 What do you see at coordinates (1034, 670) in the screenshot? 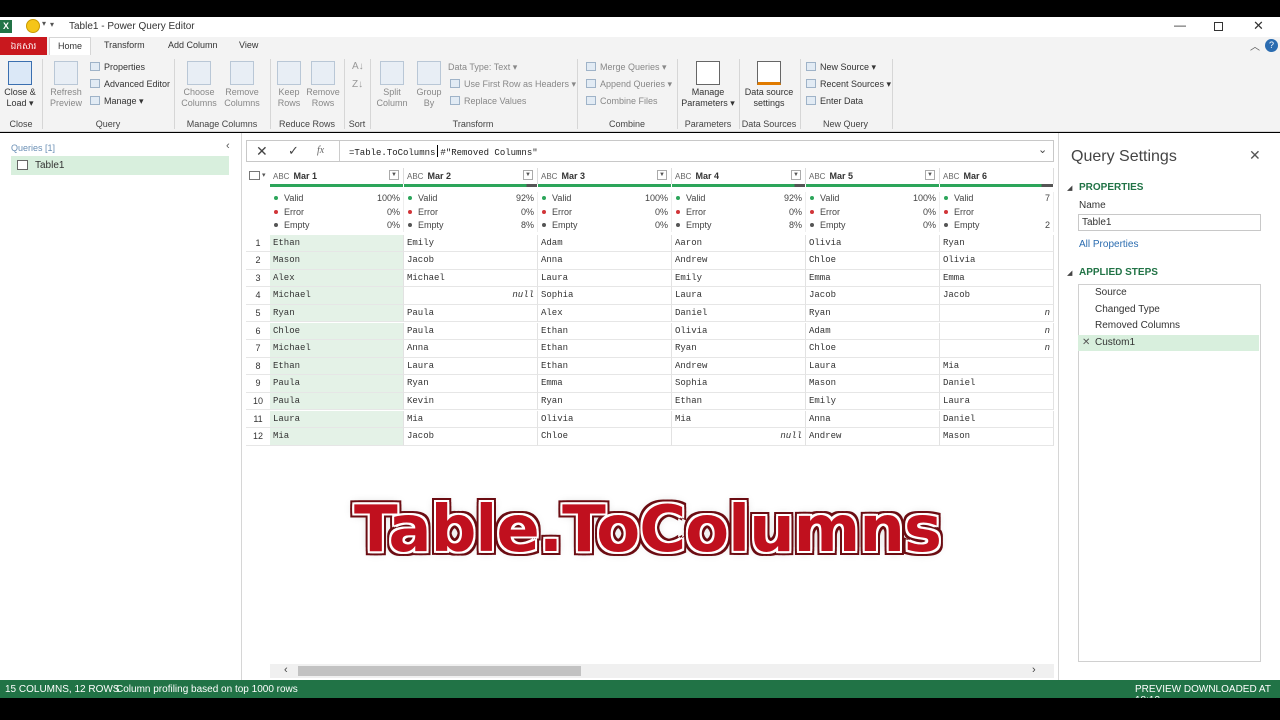
I see `scroll-right-icon: ›` at bounding box center [1034, 670].